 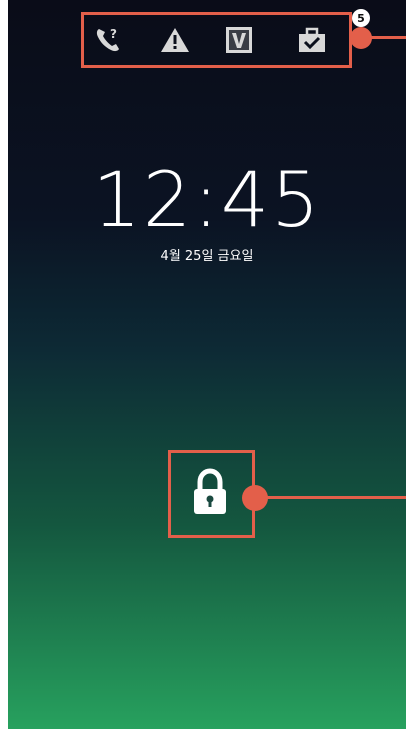 What do you see at coordinates (312, 40) in the screenshot?
I see `task-briefcase-icon` at bounding box center [312, 40].